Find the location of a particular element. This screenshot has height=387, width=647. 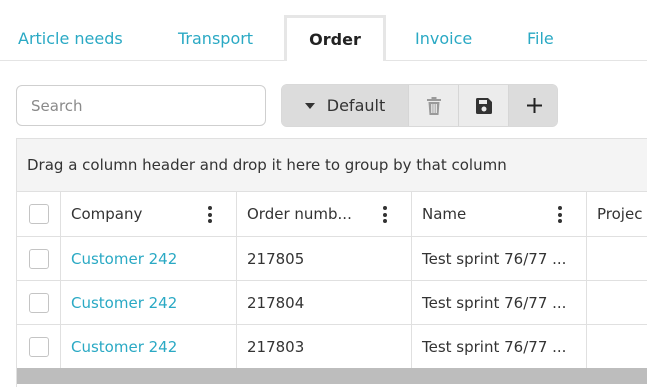

column-header-company: Company is located at coordinates (149, 214).